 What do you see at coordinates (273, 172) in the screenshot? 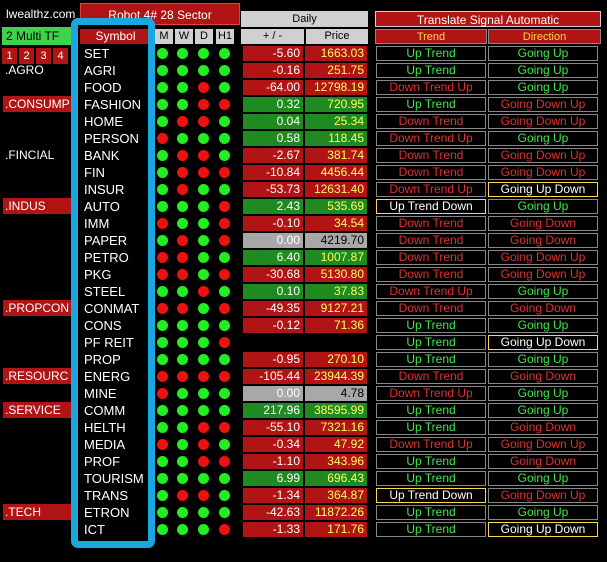
I see `change-cell: -10.84` at bounding box center [273, 172].